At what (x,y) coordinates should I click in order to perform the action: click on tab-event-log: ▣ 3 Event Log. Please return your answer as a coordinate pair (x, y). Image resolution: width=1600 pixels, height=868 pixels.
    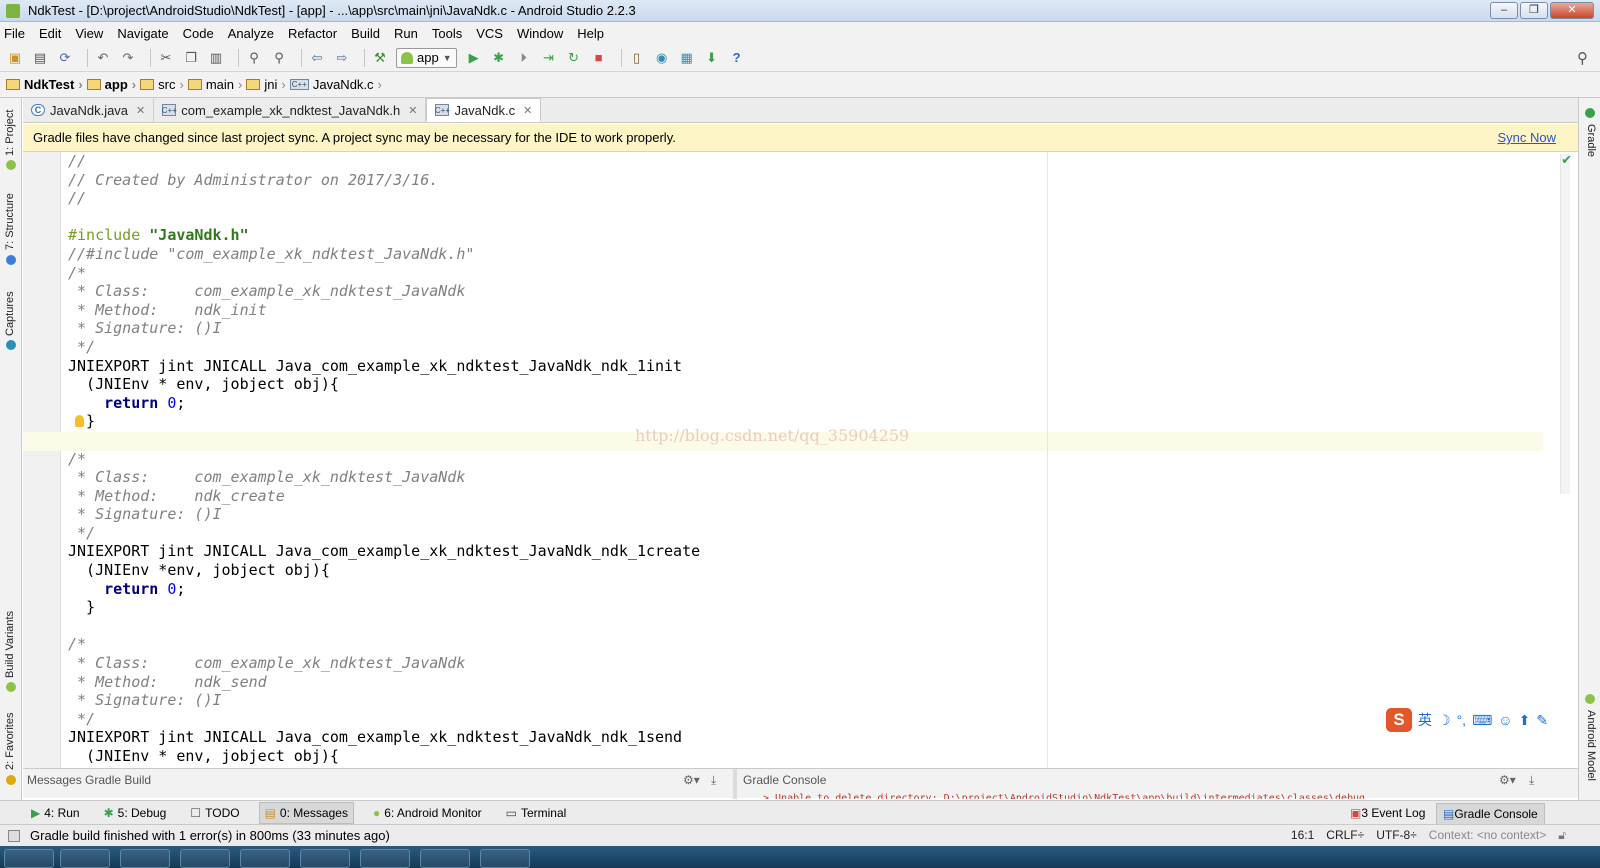
    Looking at the image, I should click on (1387, 813).